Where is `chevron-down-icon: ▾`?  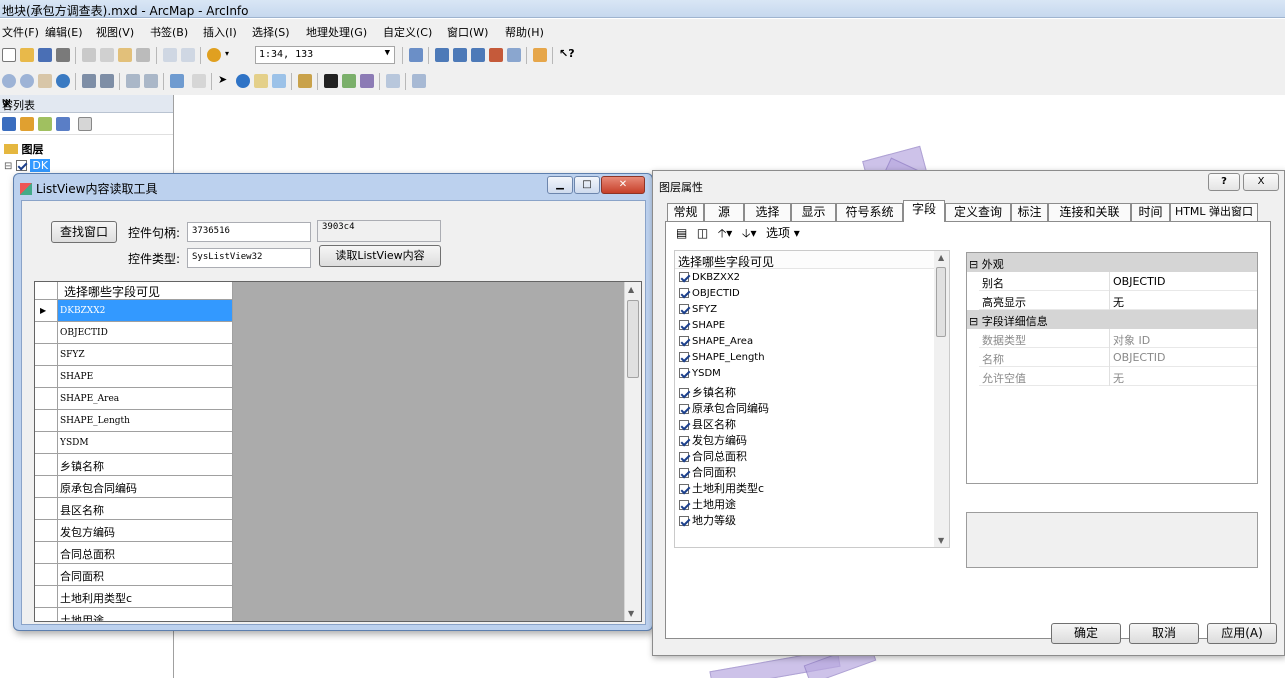 chevron-down-icon: ▾ is located at coordinates (229, 56).